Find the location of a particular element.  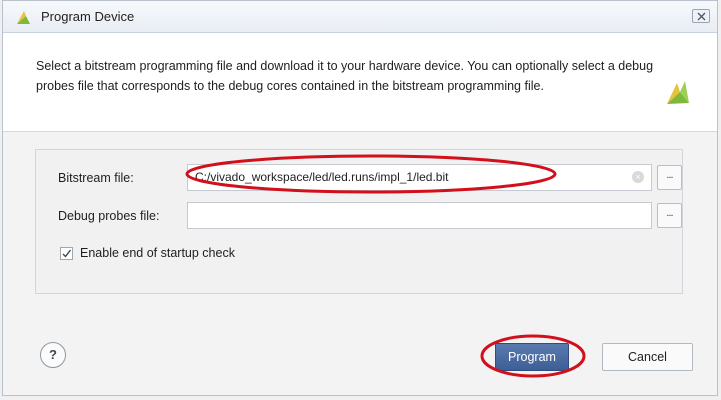

close-icon is located at coordinates (701, 16).